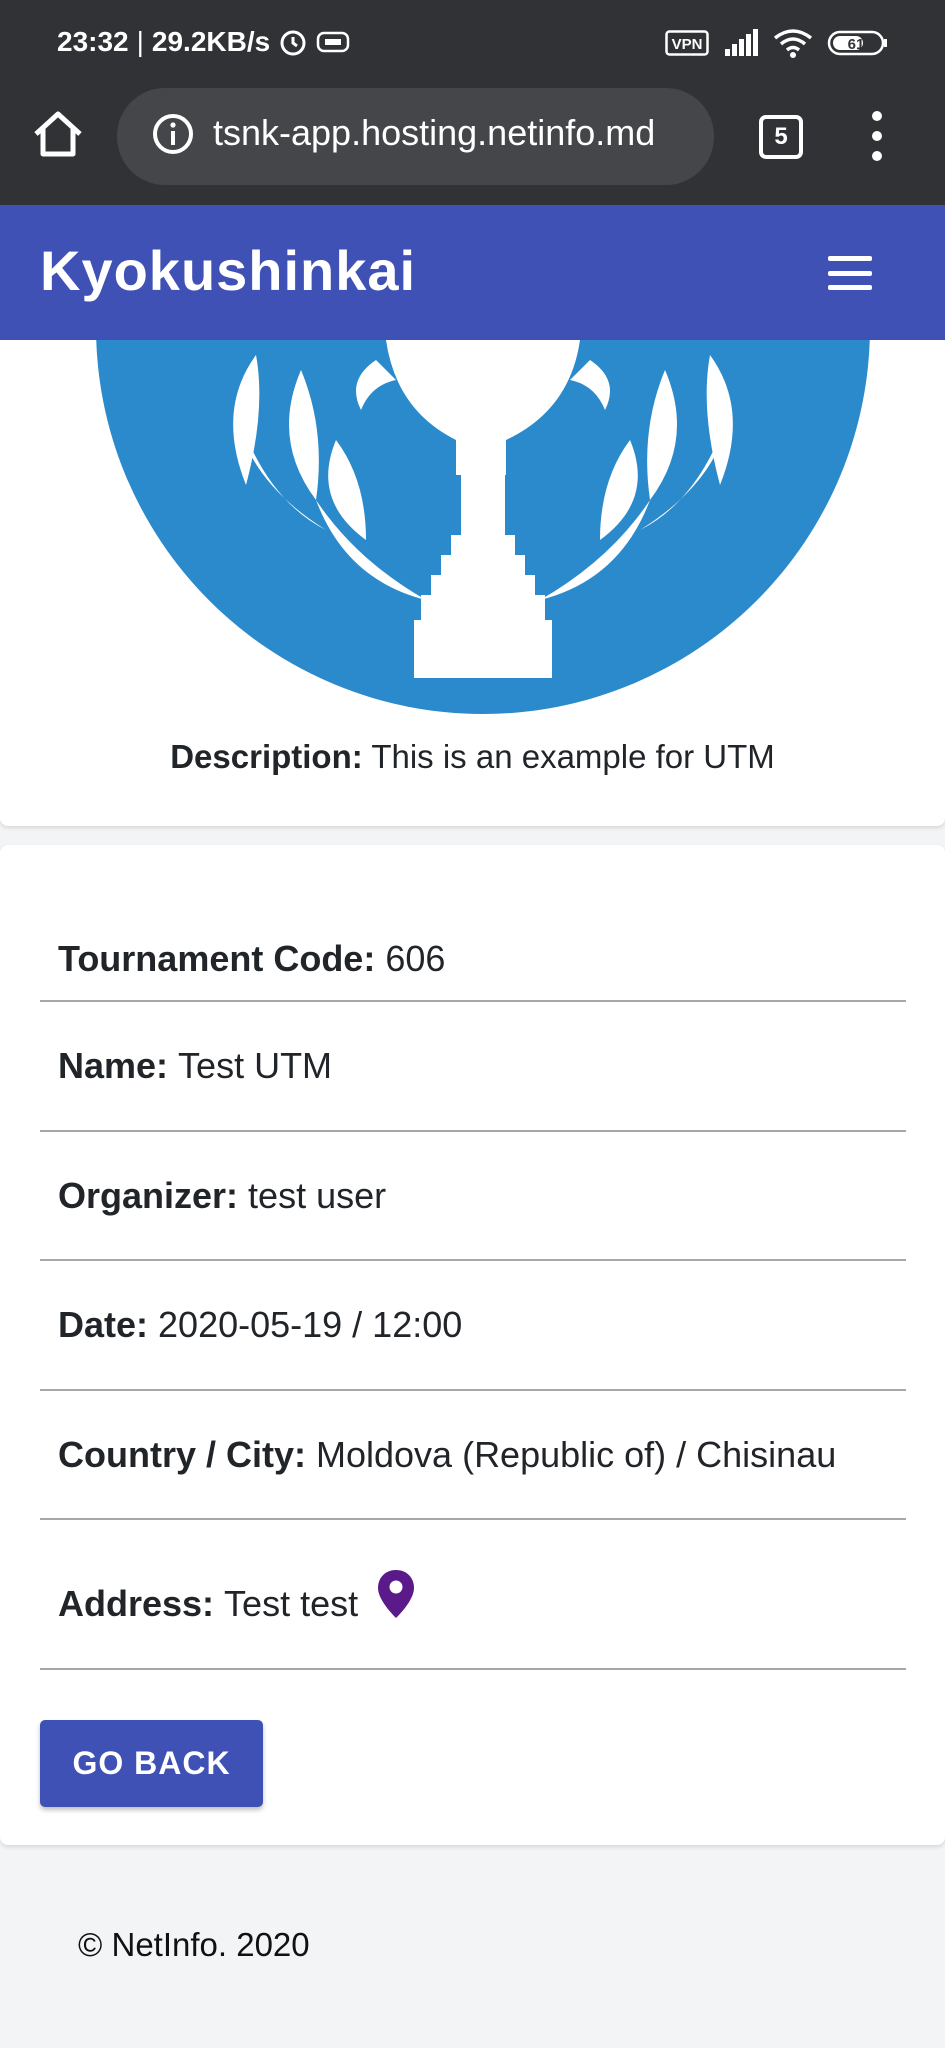 Image resolution: width=945 pixels, height=2048 pixels. I want to click on detail-label: Address:, so click(136, 1603).